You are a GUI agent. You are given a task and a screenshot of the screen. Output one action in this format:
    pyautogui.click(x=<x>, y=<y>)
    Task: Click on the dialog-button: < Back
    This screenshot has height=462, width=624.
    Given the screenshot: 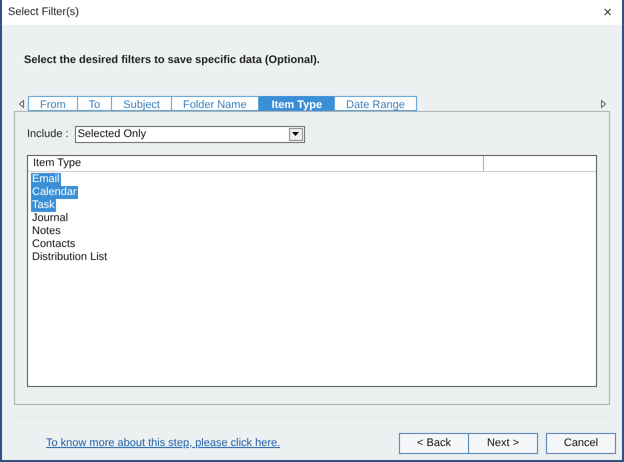 What is the action you would take?
    pyautogui.click(x=434, y=443)
    